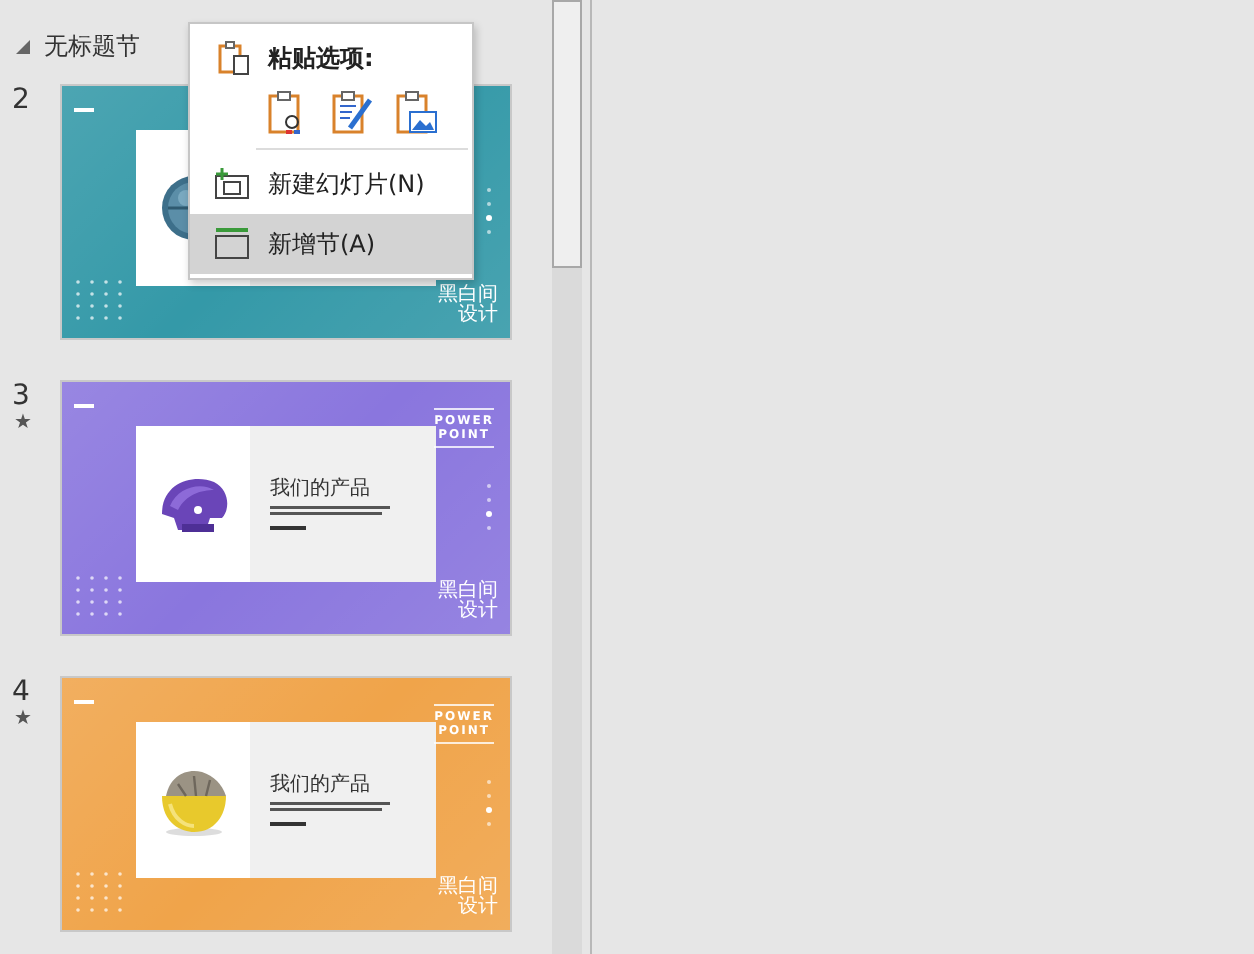 The width and height of the screenshot is (1254, 954). Describe the element at coordinates (21, 692) in the screenshot. I see `slide-number: 4` at that location.